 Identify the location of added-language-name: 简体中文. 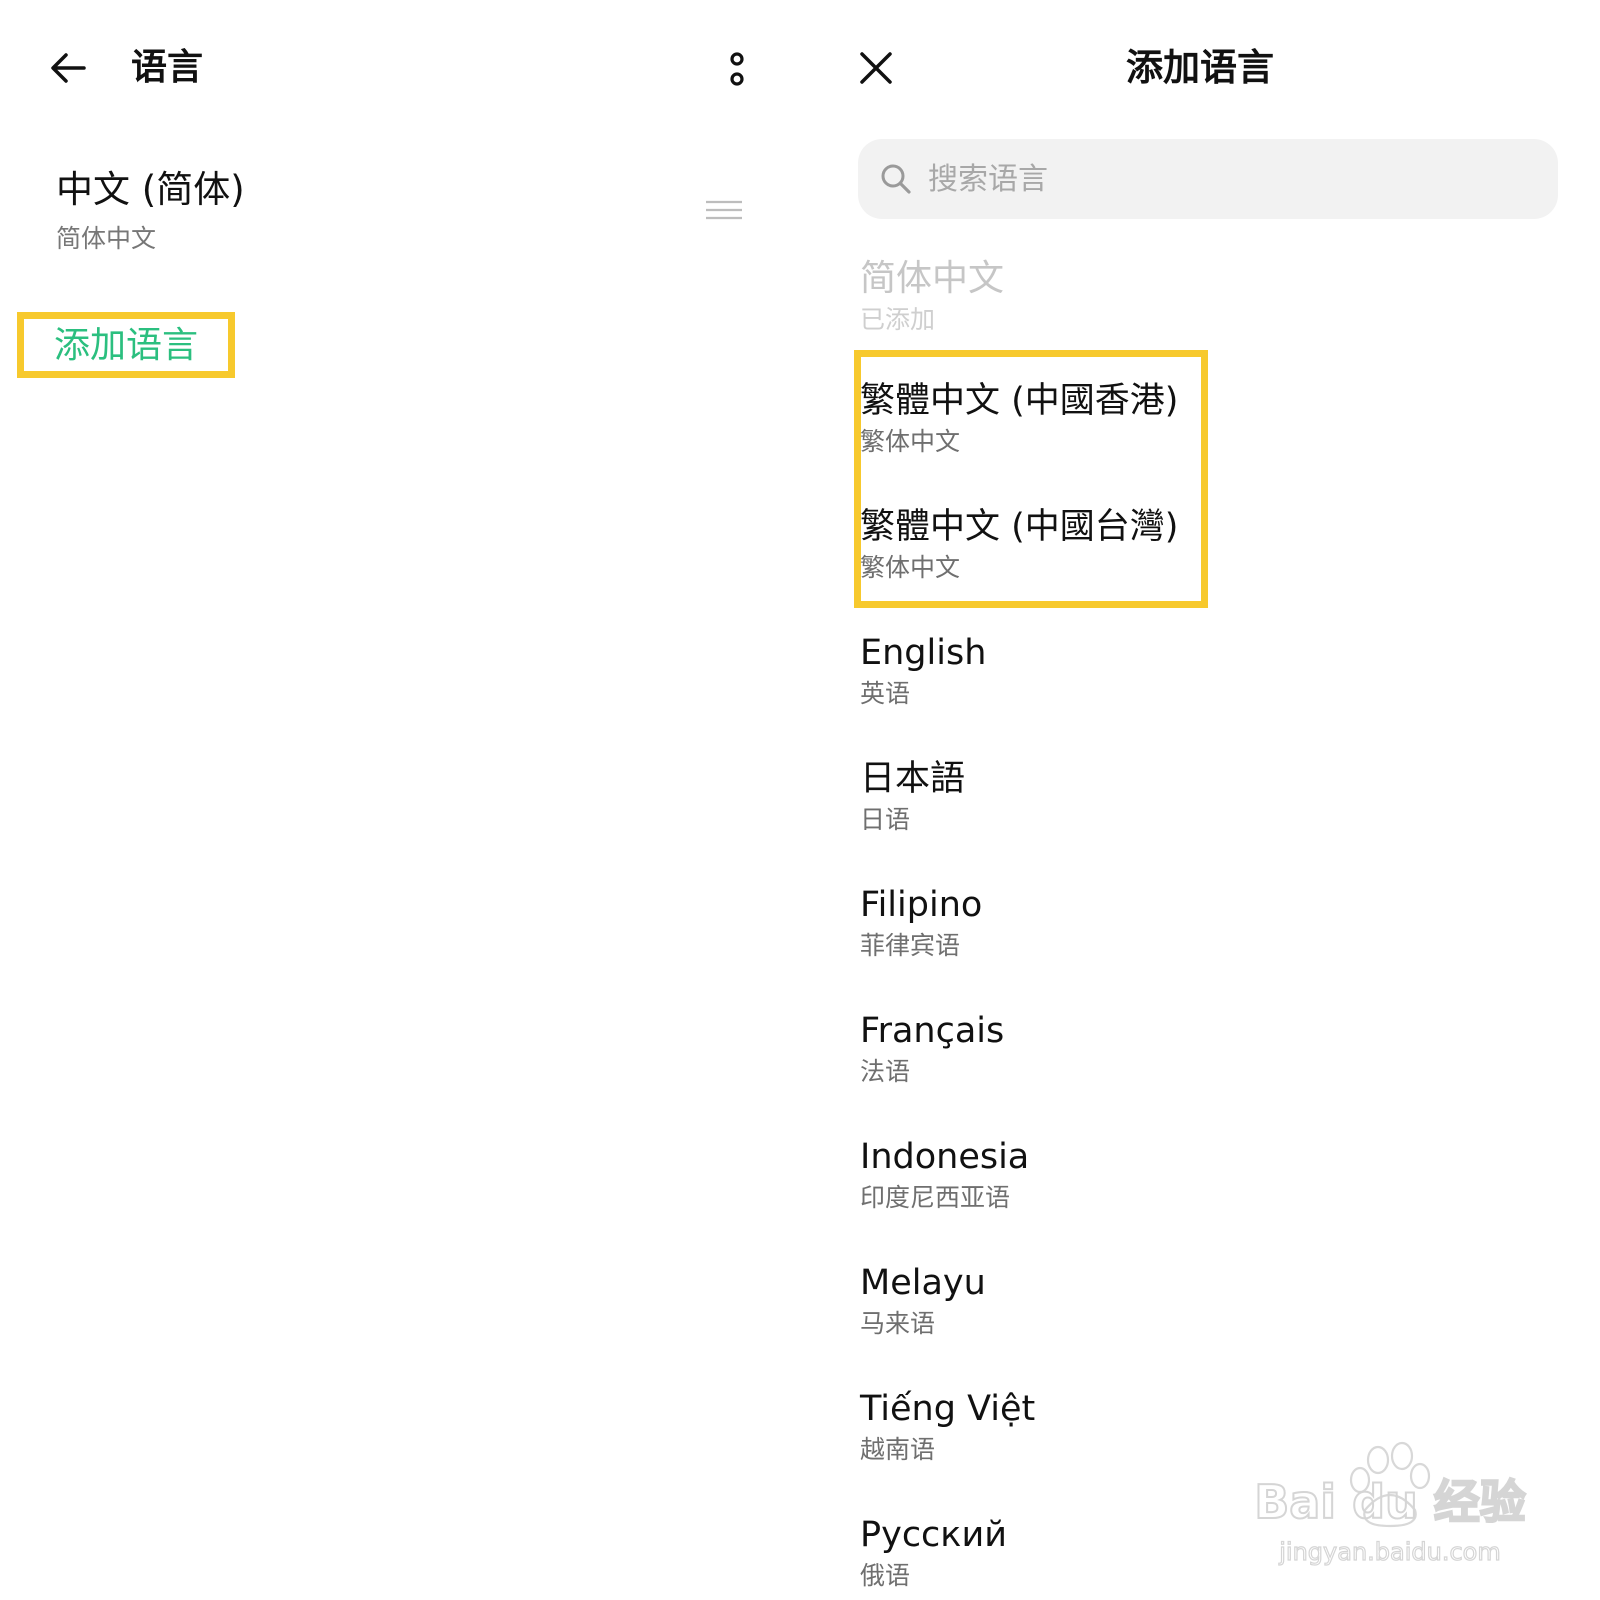
(932, 278).